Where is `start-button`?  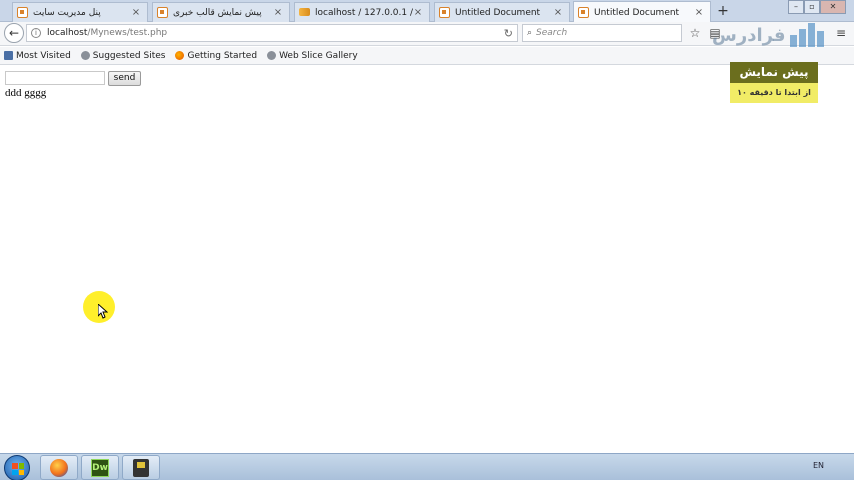
start-button is located at coordinates (17, 467).